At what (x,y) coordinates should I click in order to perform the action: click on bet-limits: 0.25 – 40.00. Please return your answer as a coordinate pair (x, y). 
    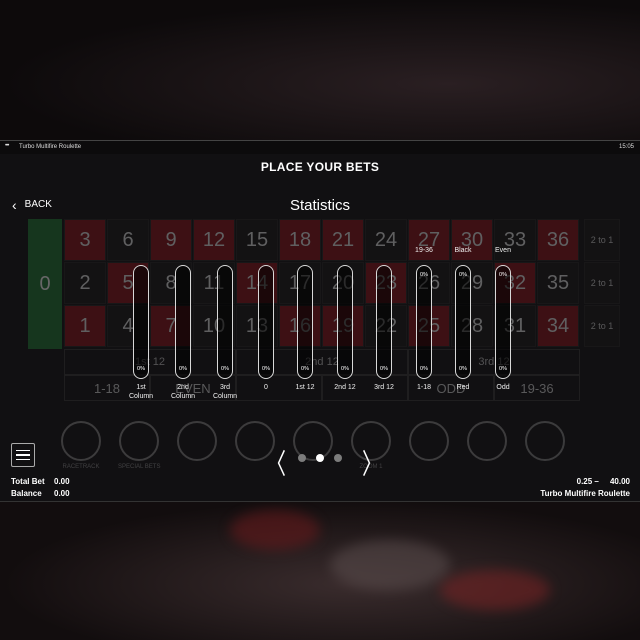
    Looking at the image, I should click on (603, 481).